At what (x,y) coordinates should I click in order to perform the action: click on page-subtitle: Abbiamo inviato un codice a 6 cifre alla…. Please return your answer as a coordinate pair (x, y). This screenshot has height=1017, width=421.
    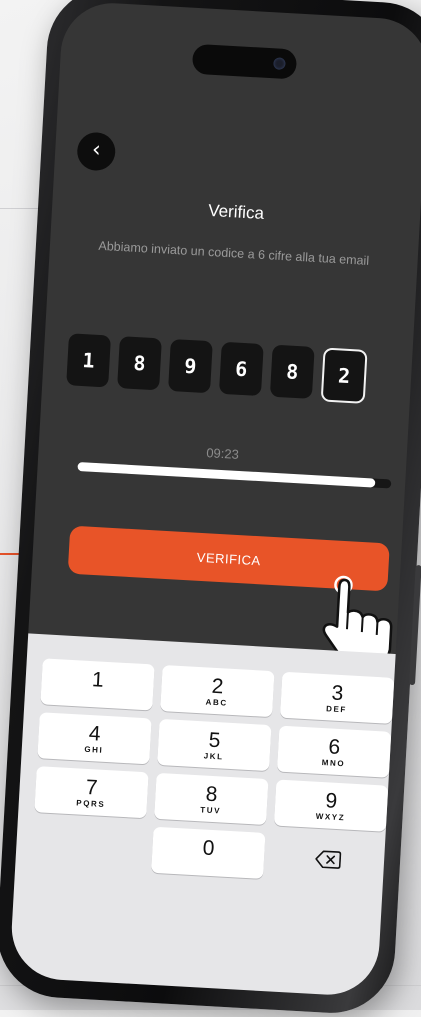
    Looking at the image, I should click on (234, 253).